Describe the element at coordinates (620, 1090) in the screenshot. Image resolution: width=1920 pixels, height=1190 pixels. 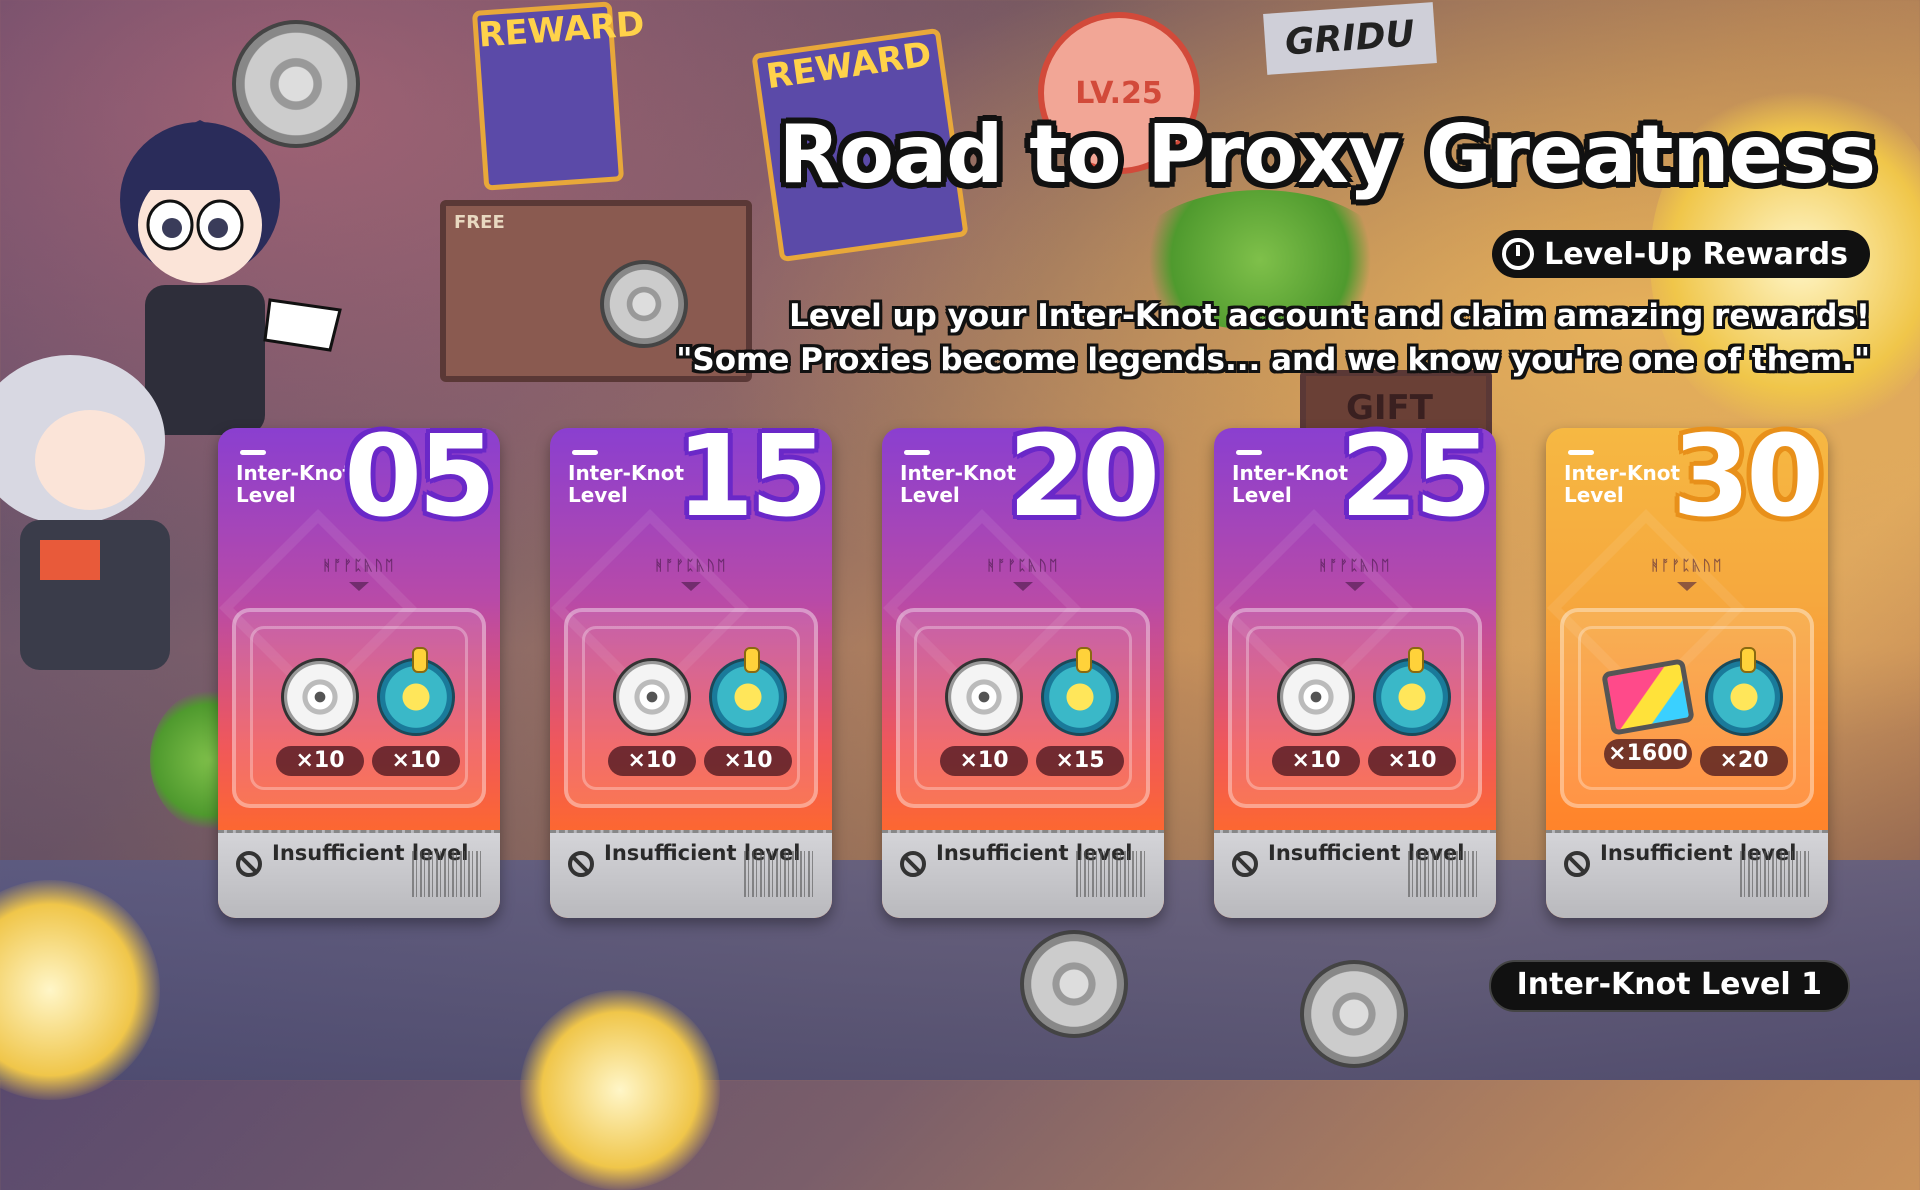
I see `background-light-orb` at that location.